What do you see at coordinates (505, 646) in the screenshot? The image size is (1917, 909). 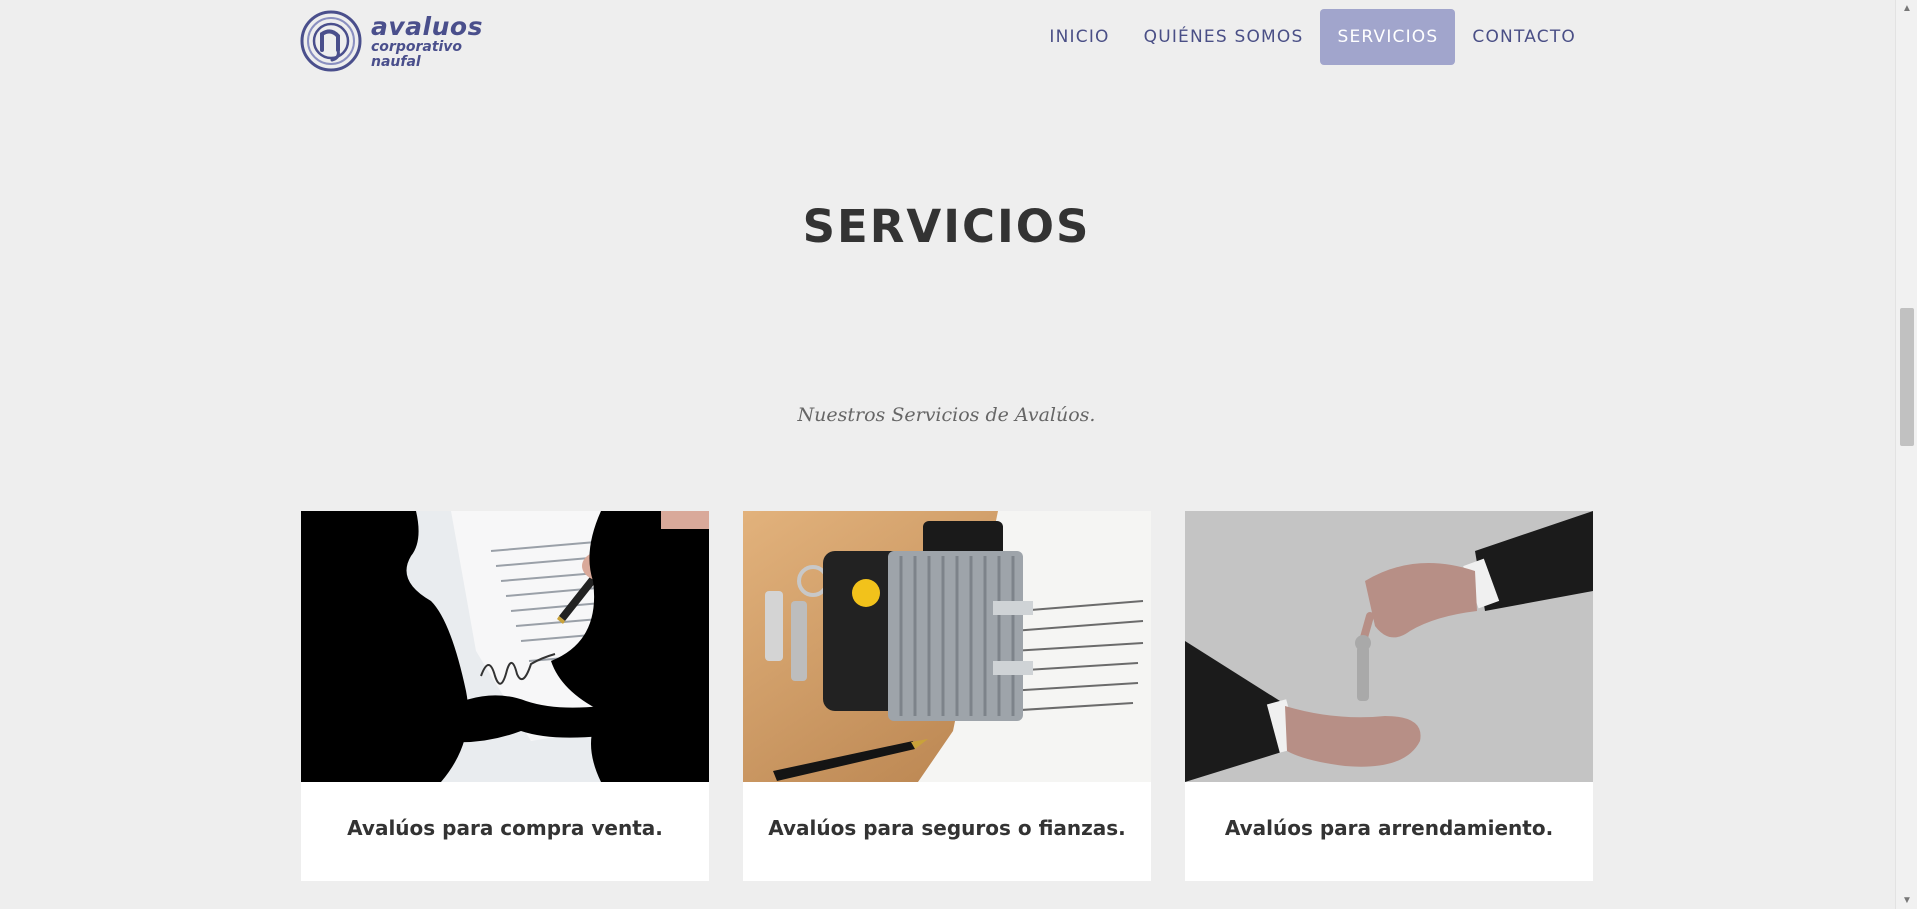 I see `handshake-contract-photo` at bounding box center [505, 646].